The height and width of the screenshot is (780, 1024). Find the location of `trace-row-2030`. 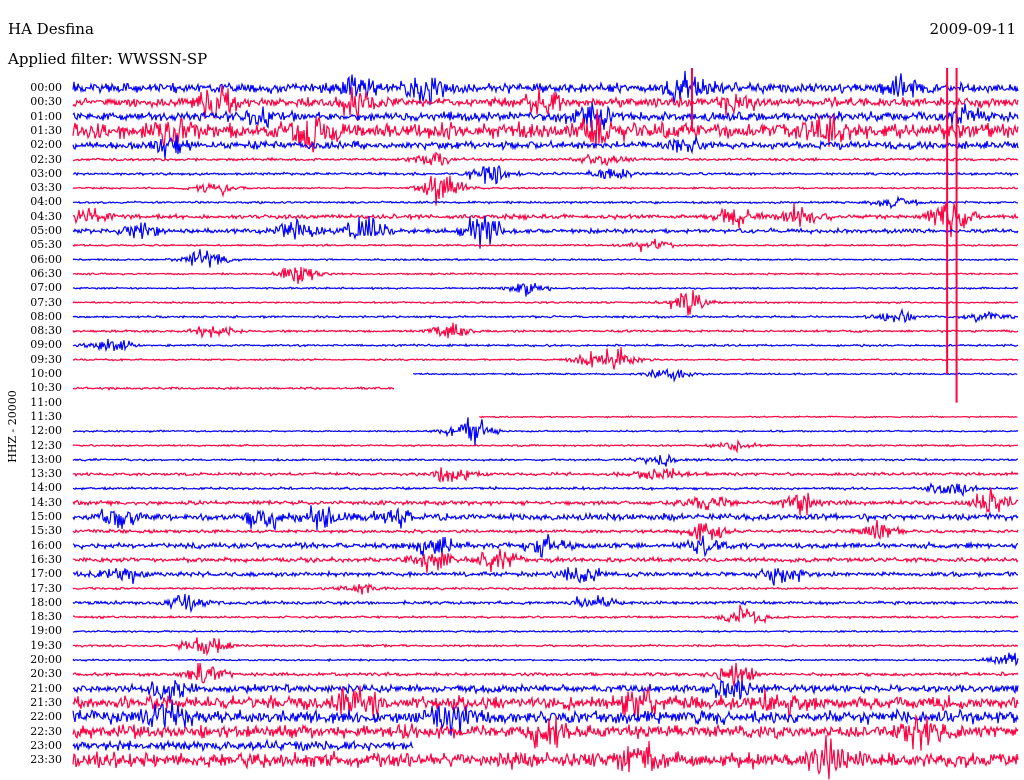

trace-row-2030 is located at coordinates (545, 674).